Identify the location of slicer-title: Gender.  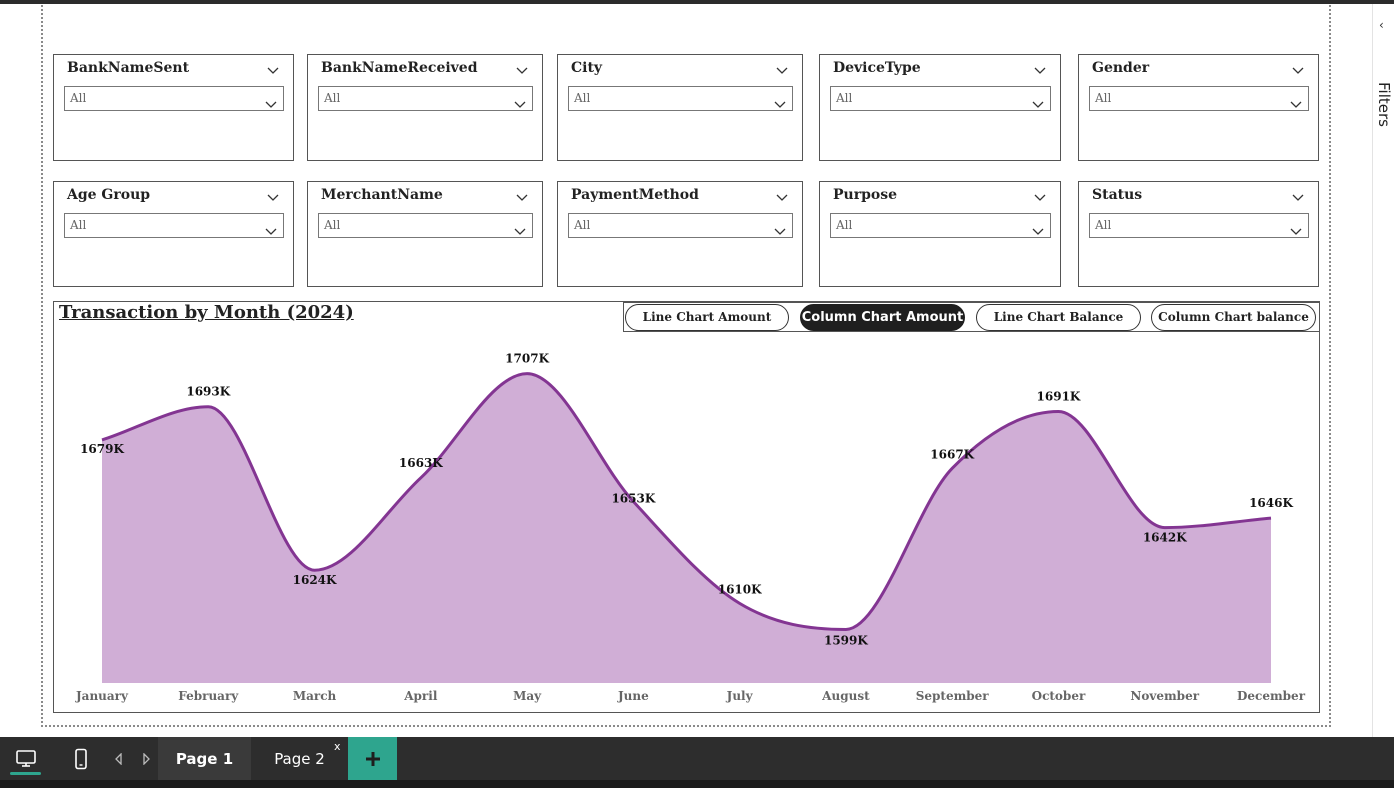
(1121, 68).